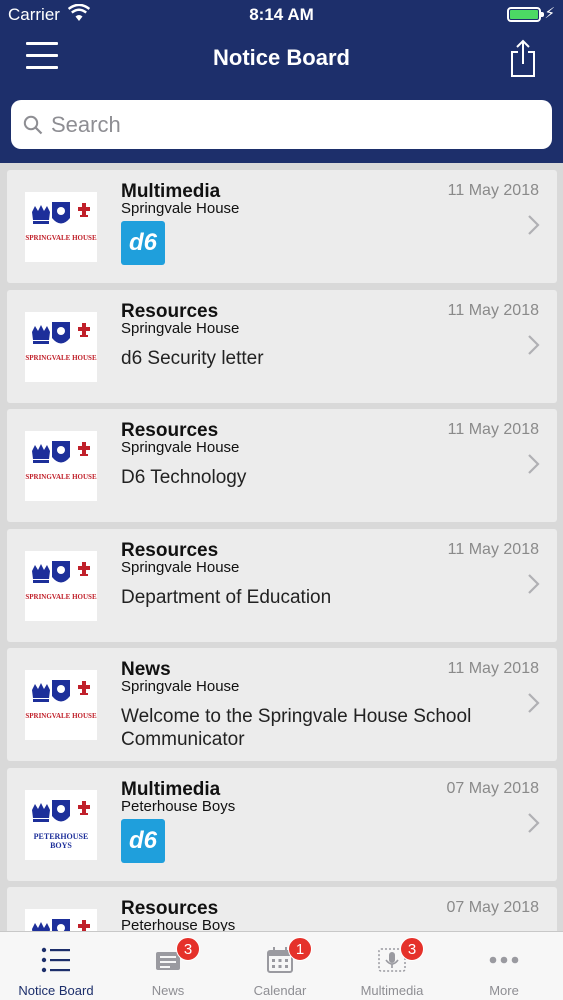 The image size is (563, 1000). Describe the element at coordinates (33, 124) in the screenshot. I see `search-icon` at that location.